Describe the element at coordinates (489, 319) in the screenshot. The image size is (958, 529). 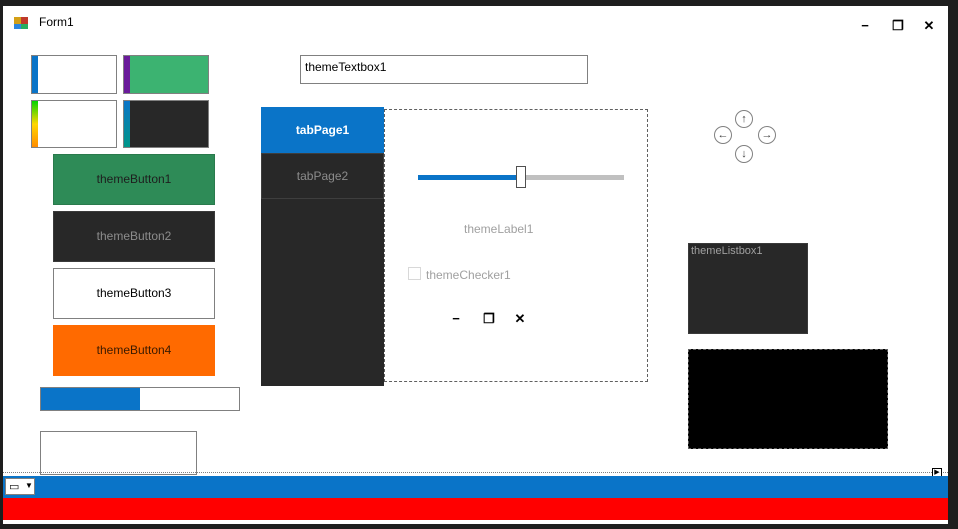
I see `inner-restore-button: ❐` at that location.